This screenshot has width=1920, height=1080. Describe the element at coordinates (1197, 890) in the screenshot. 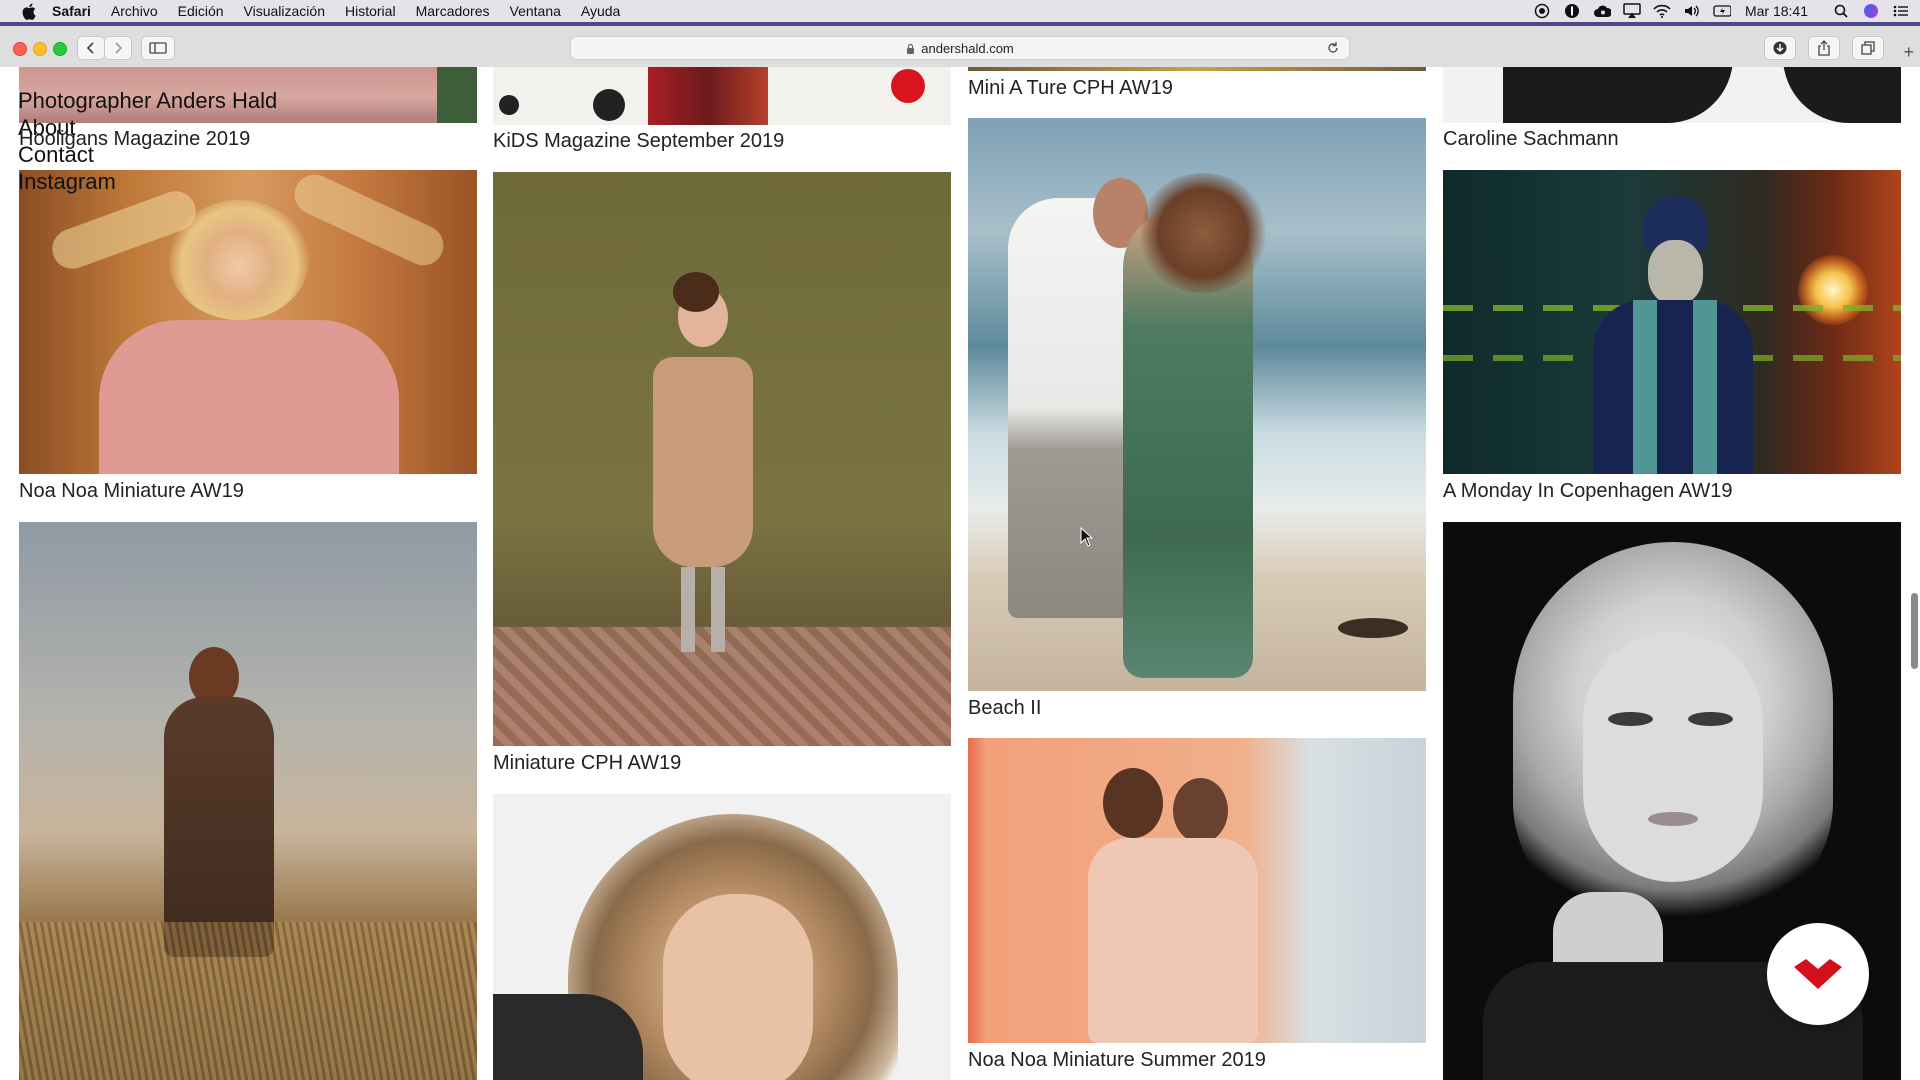

I see `photo-noa-noa-summer` at that location.